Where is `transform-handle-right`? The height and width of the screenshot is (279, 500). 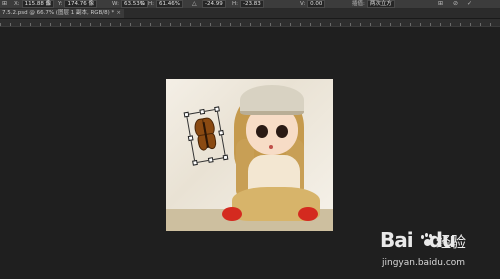 transform-handle-right is located at coordinates (221, 132).